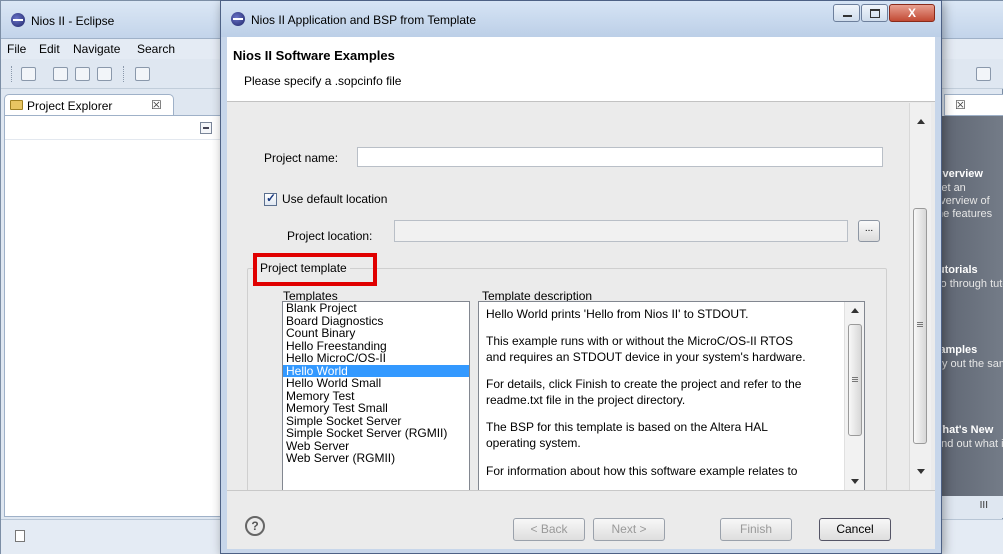 The image size is (1003, 554). What do you see at coordinates (983, 505) in the screenshot?
I see `scroll-grip: III` at bounding box center [983, 505].